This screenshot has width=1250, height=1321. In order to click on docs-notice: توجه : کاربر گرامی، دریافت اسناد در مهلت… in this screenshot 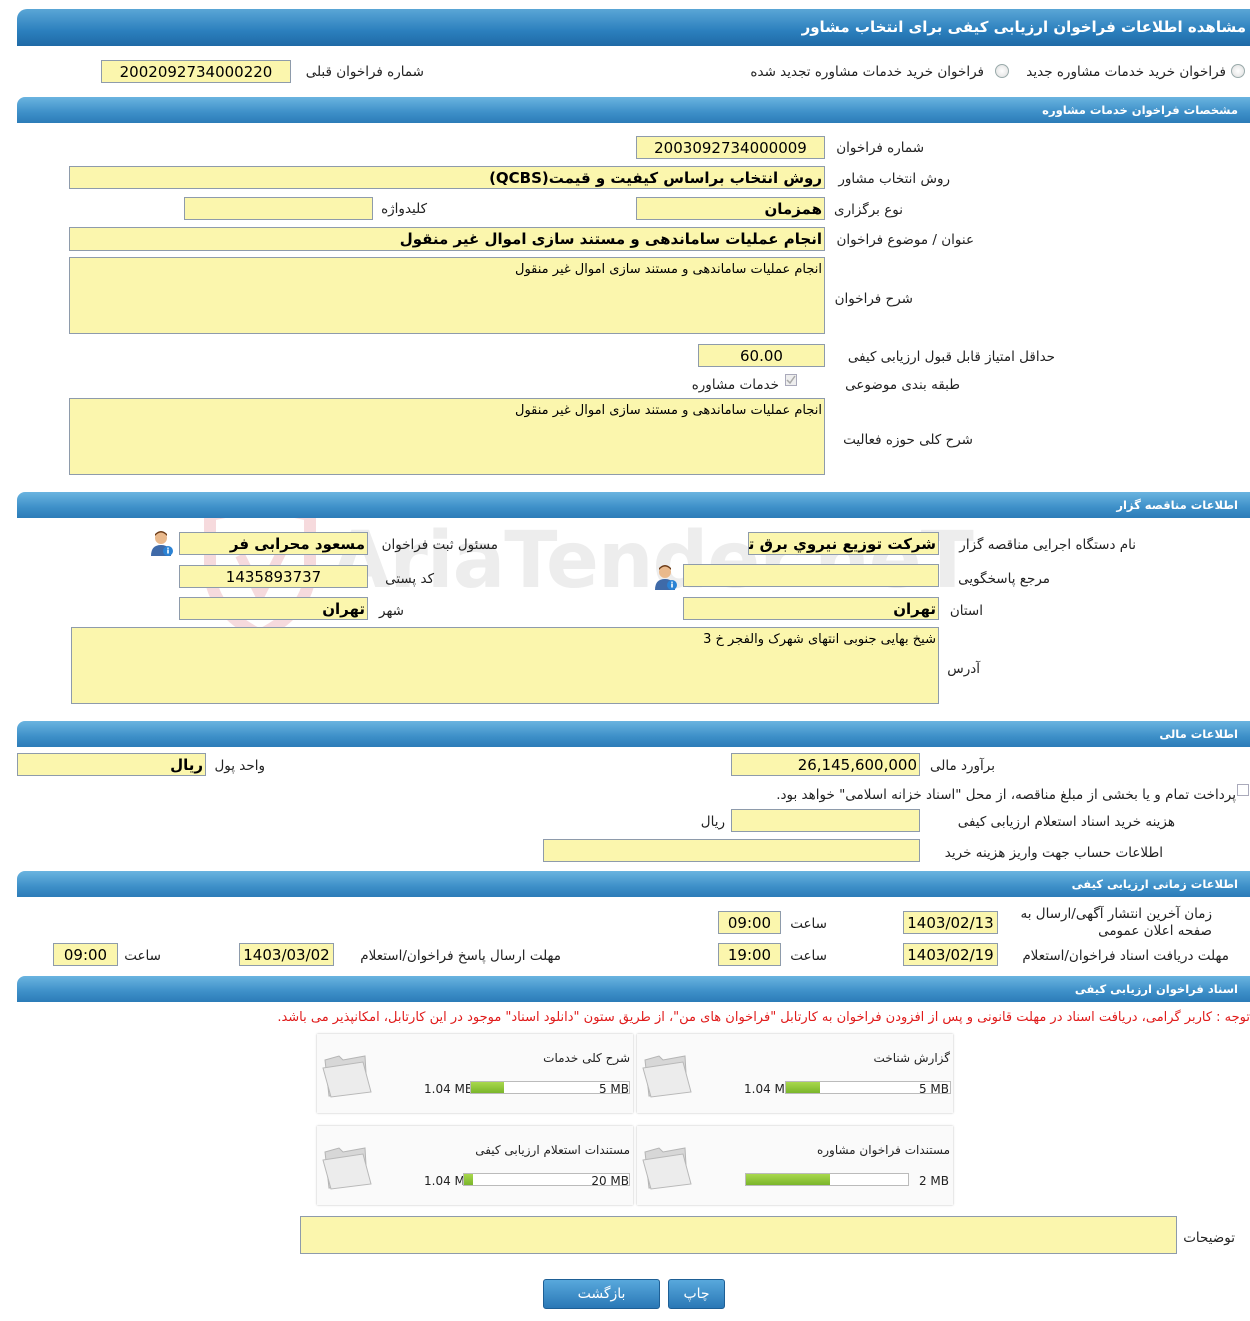, I will do `click(763, 1017)`.